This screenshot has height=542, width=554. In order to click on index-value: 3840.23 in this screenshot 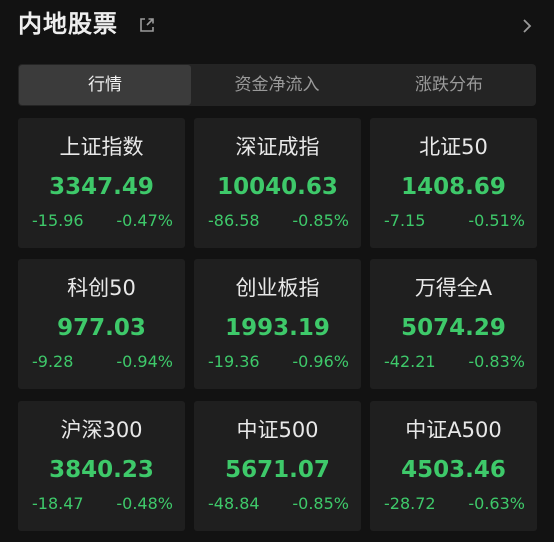, I will do `click(101, 470)`.